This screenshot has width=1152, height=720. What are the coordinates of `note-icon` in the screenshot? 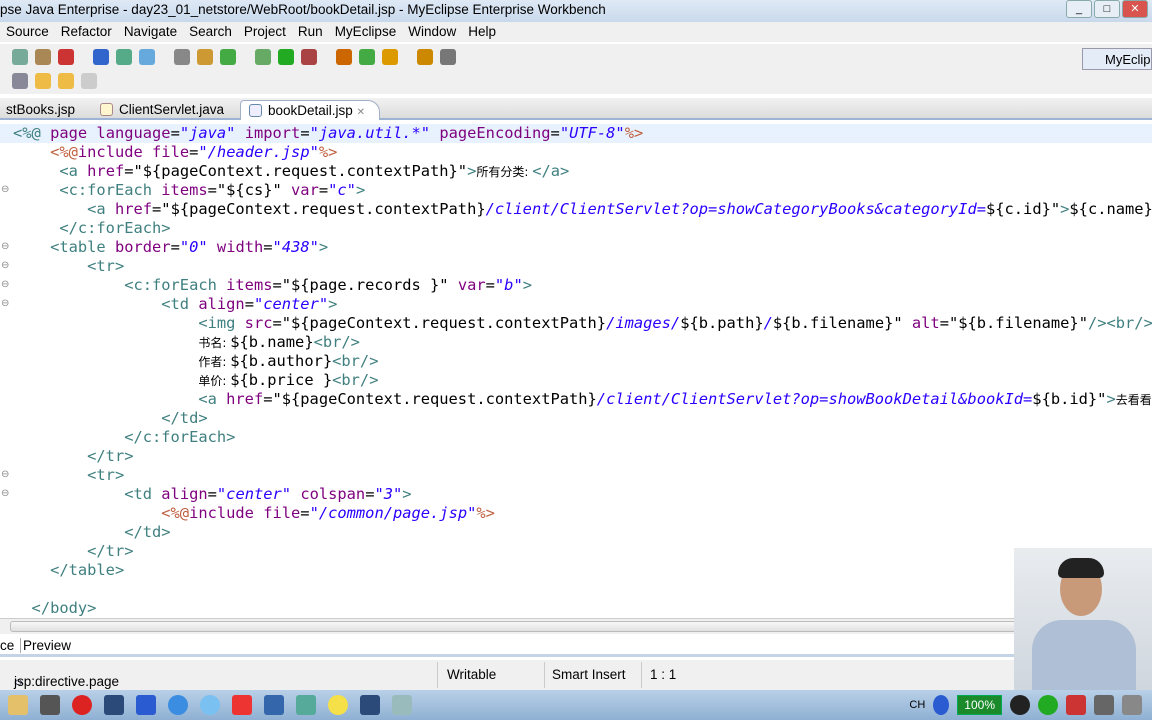 It's located at (338, 705).